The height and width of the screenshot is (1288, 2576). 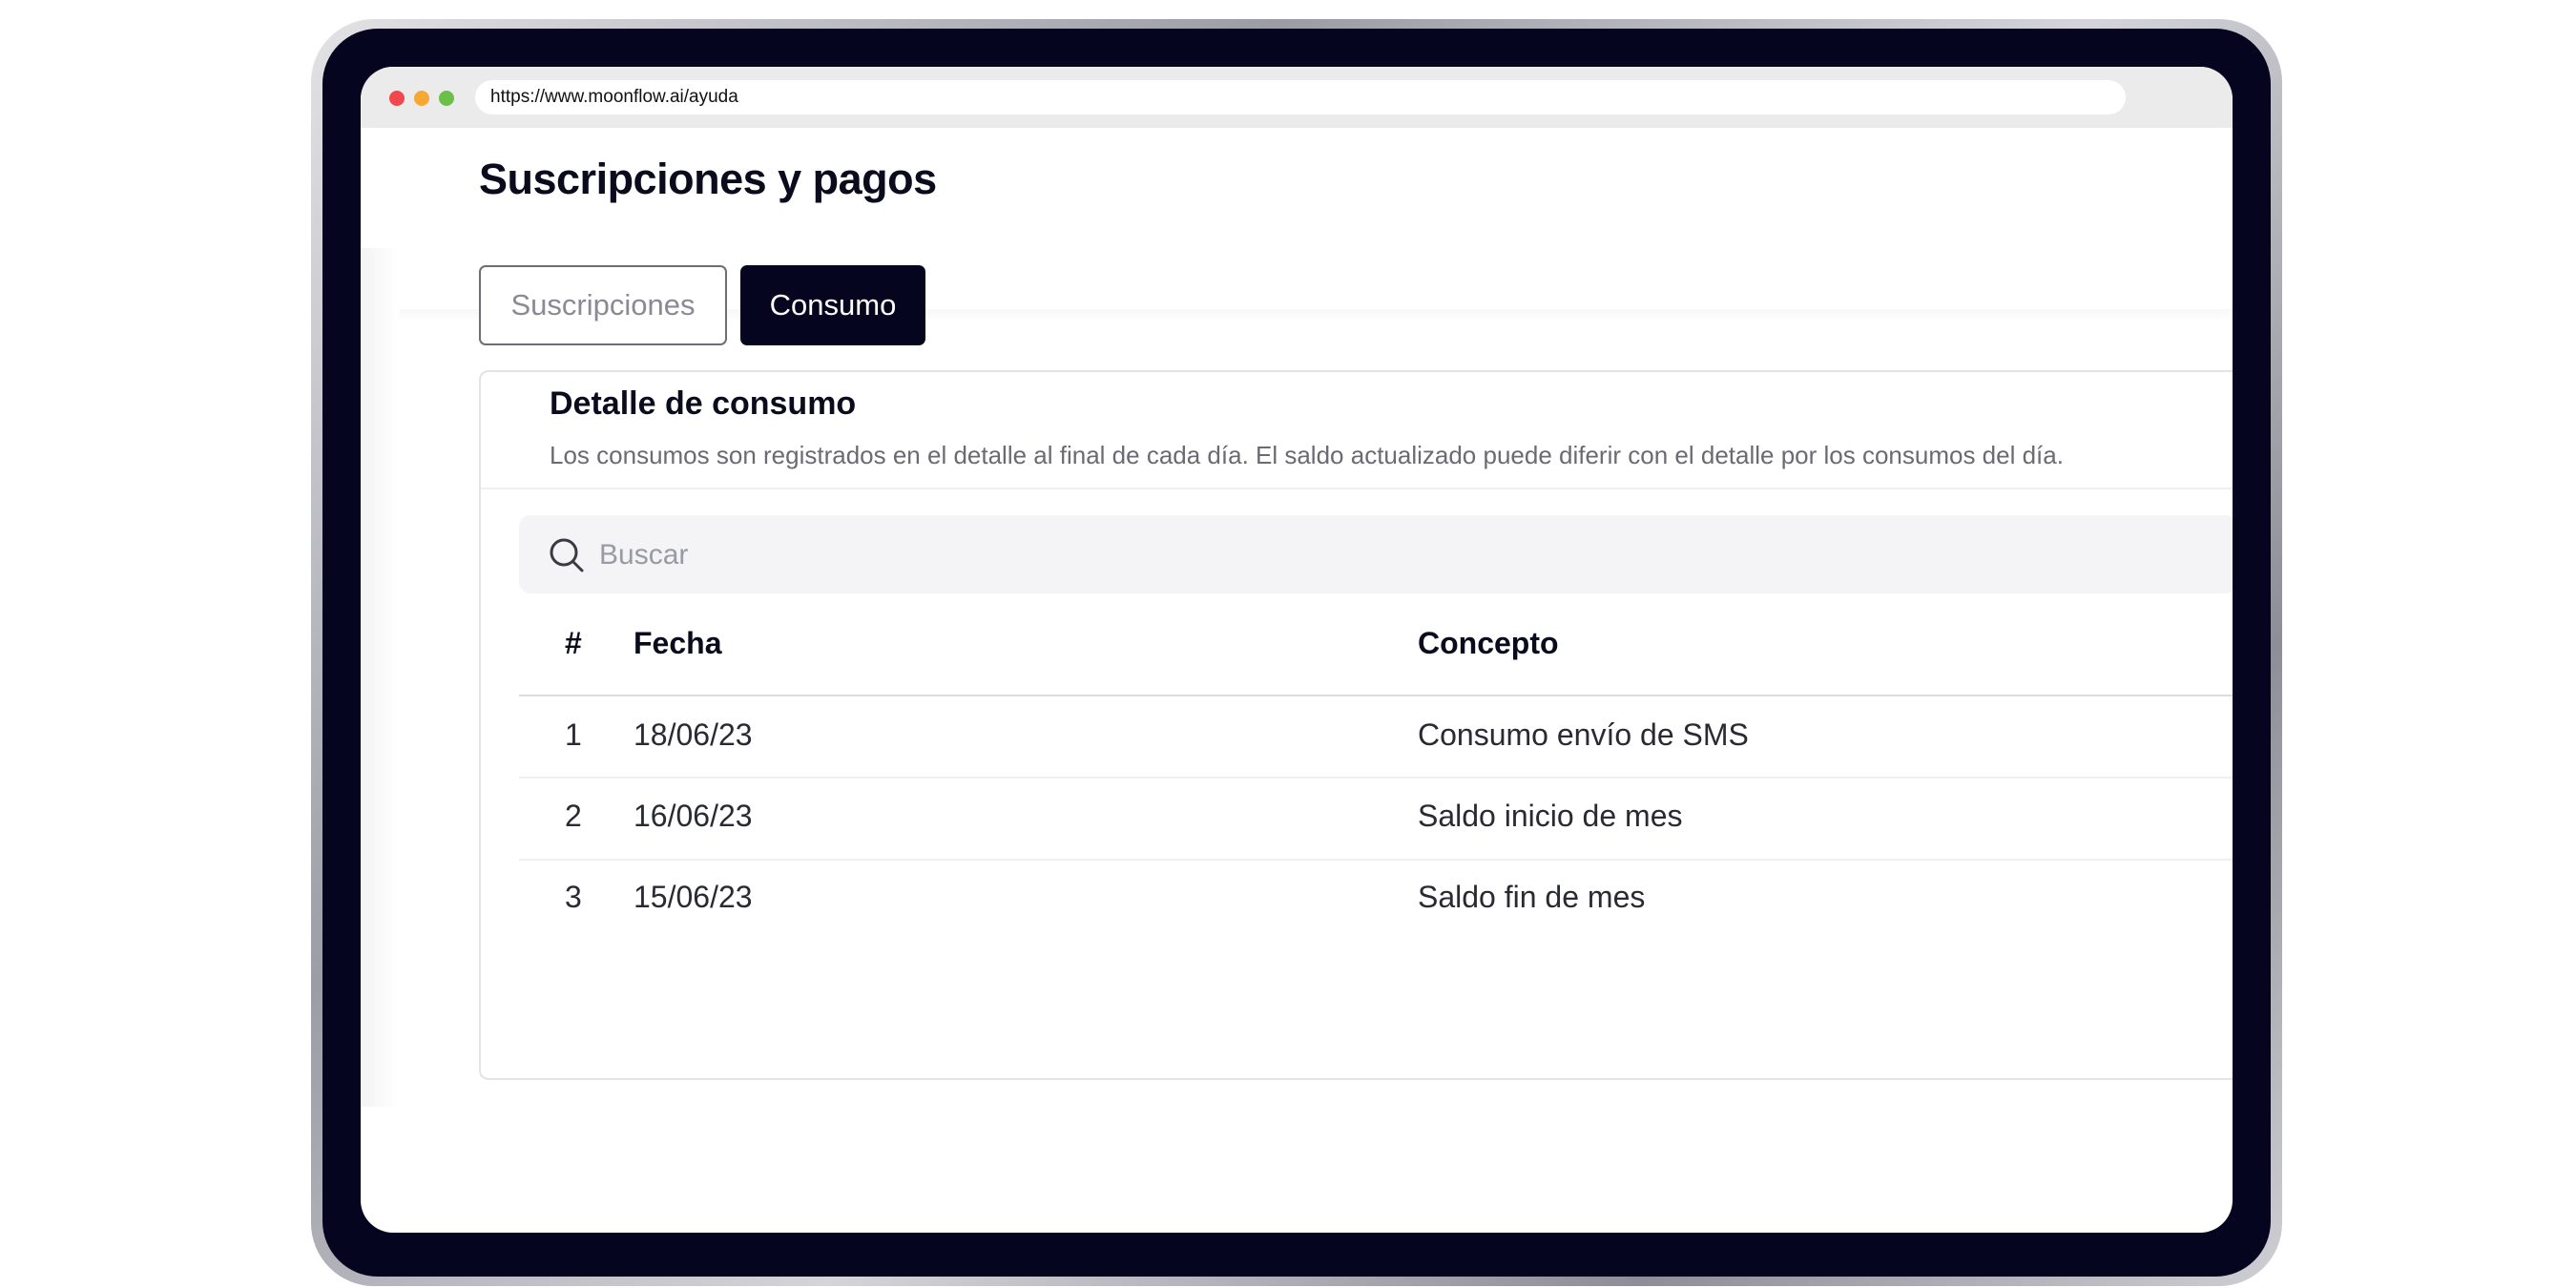 What do you see at coordinates (573, 897) in the screenshot?
I see `row-number: 3` at bounding box center [573, 897].